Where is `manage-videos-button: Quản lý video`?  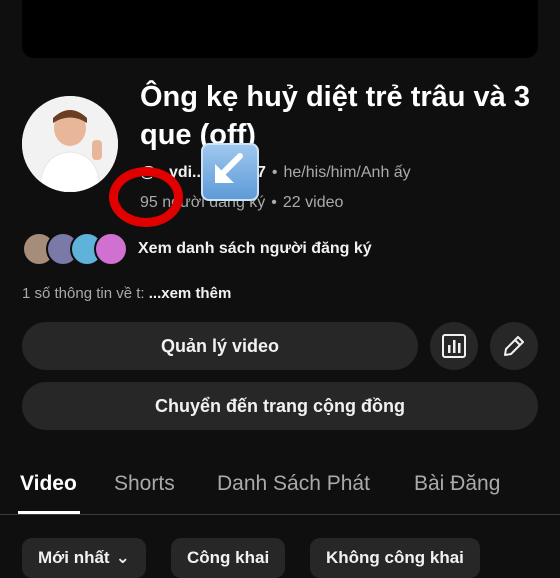
manage-videos-button: Quản lý video is located at coordinates (220, 346).